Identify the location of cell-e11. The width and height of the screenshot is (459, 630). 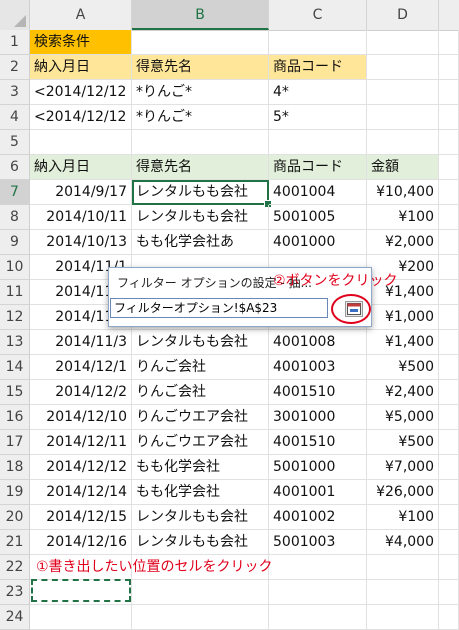
(449, 292).